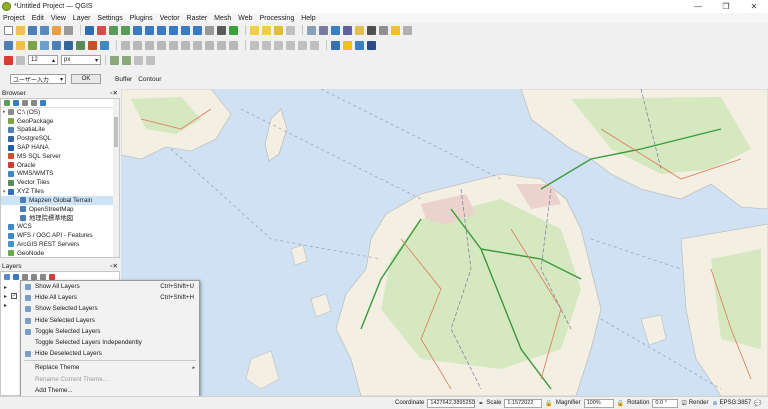 The width and height of the screenshot is (768, 409). Describe the element at coordinates (311, 30) in the screenshot. I see `measure-icon` at that location.